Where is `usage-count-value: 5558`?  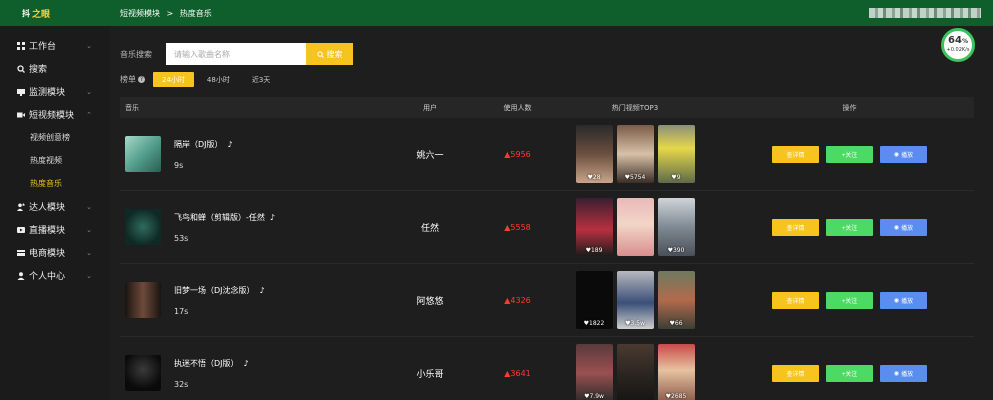 usage-count-value: 5558 is located at coordinates (520, 227).